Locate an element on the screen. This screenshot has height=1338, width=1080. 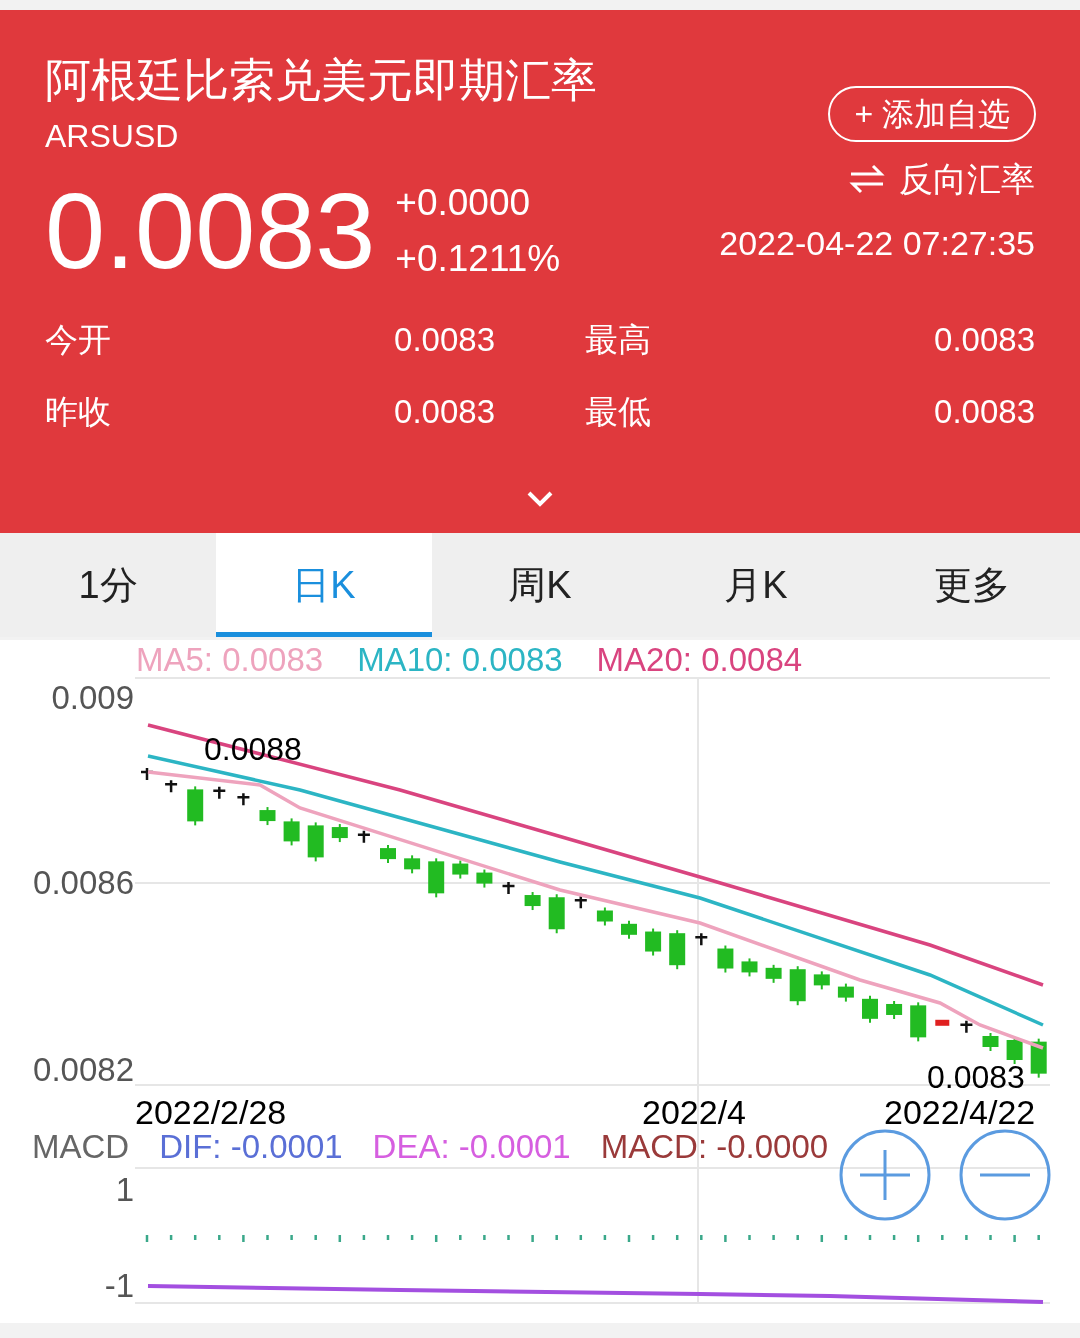
reverse-rate-link: 反向汇率 is located at coordinates (942, 179).